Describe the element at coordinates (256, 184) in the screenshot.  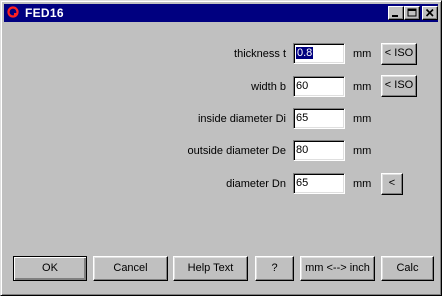
I see `diameter-dn-label: diameter Dn` at that location.